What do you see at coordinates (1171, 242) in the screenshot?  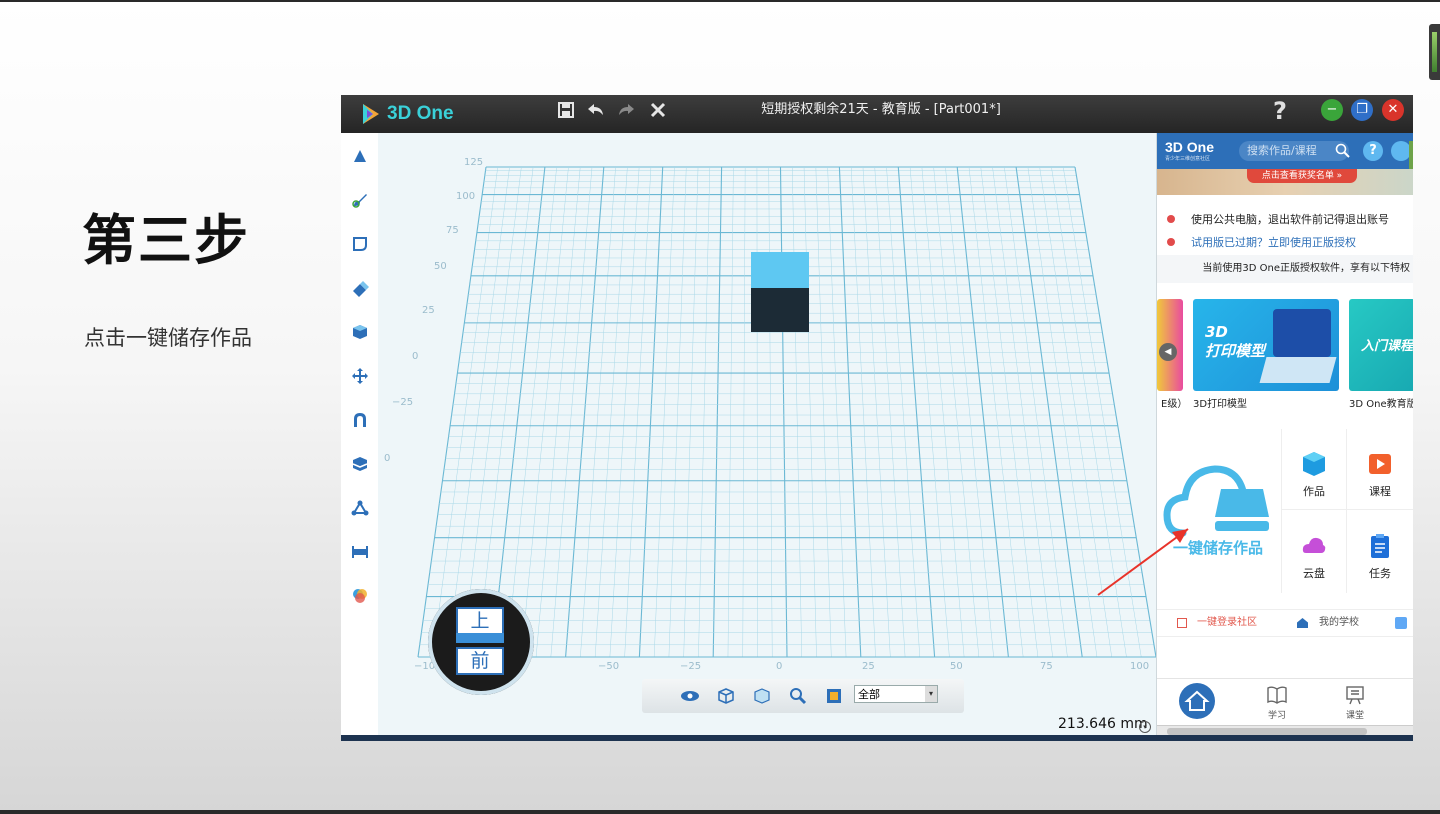 I see `notice-dot` at bounding box center [1171, 242].